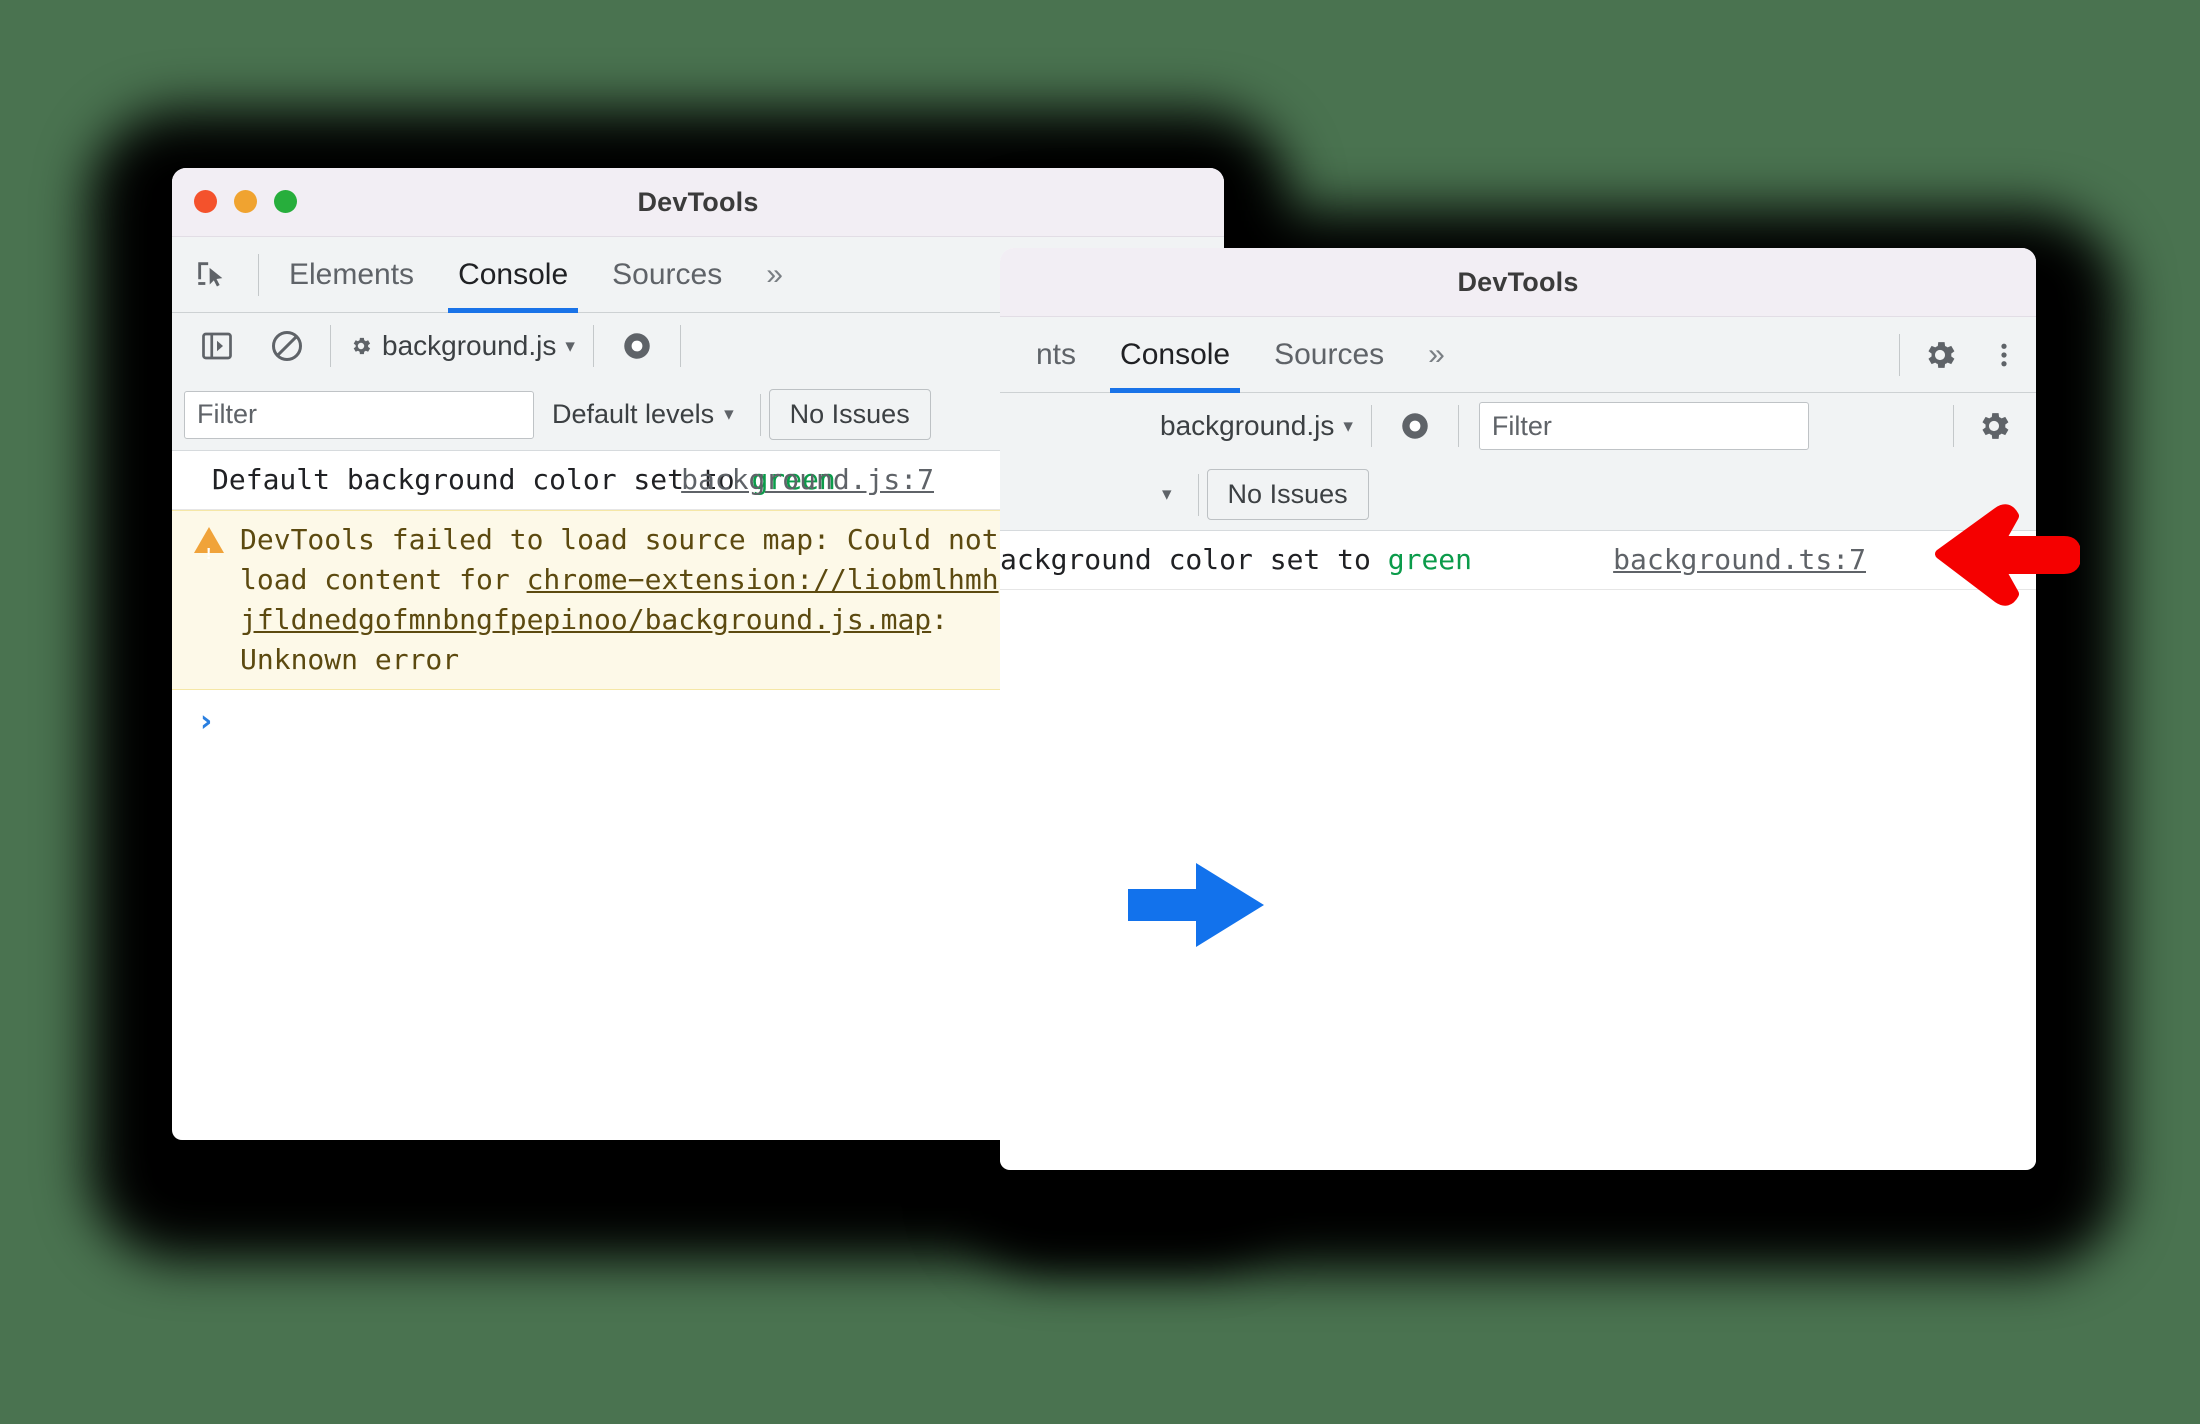  I want to click on toolbar-divider, so click(258, 274).